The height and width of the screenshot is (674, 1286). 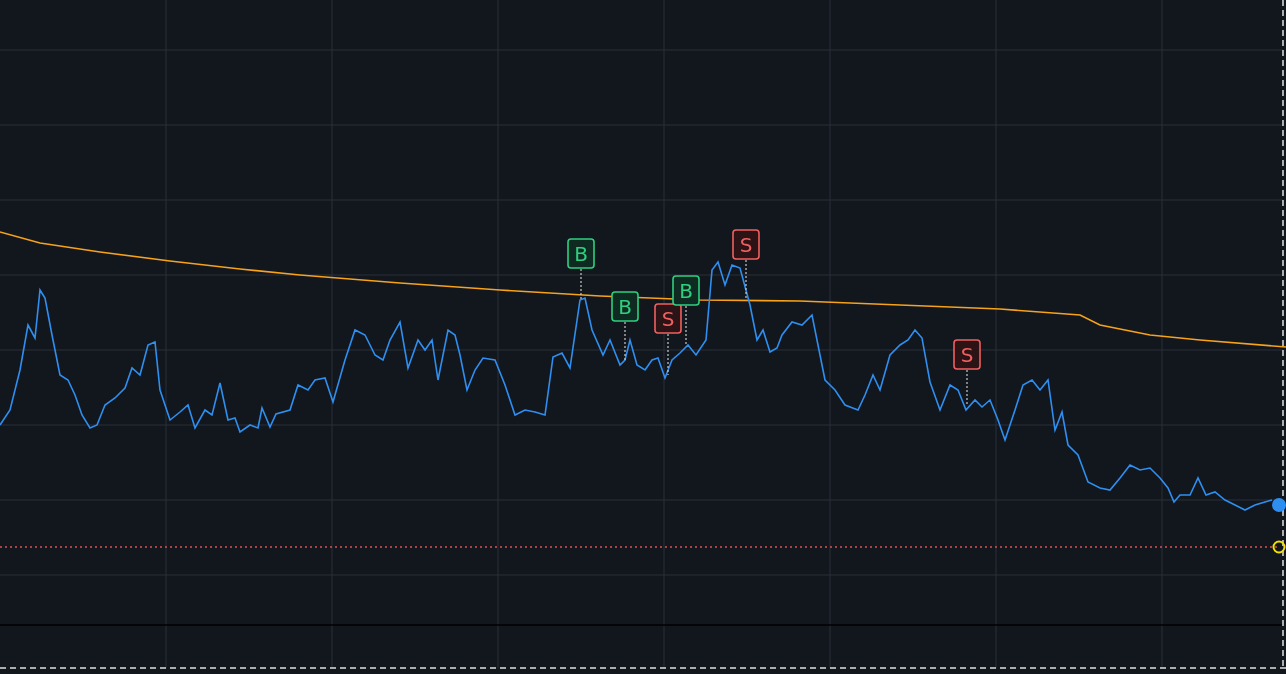 What do you see at coordinates (1279, 547) in the screenshot?
I see `level-circle` at bounding box center [1279, 547].